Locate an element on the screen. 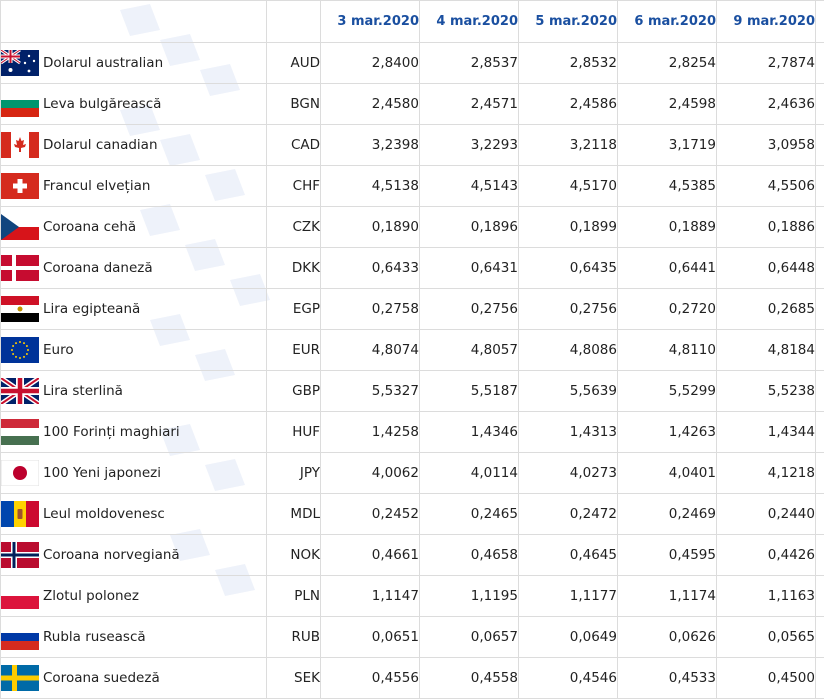 The image size is (824, 700). rate-value: 2,7874 is located at coordinates (766, 63).